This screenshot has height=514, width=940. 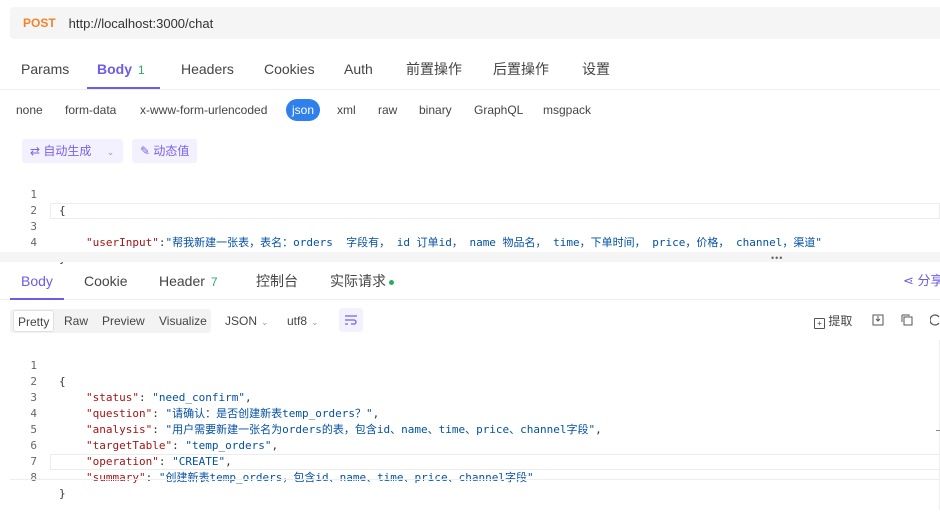 I want to click on tab-label: Cookies, so click(x=289, y=69).